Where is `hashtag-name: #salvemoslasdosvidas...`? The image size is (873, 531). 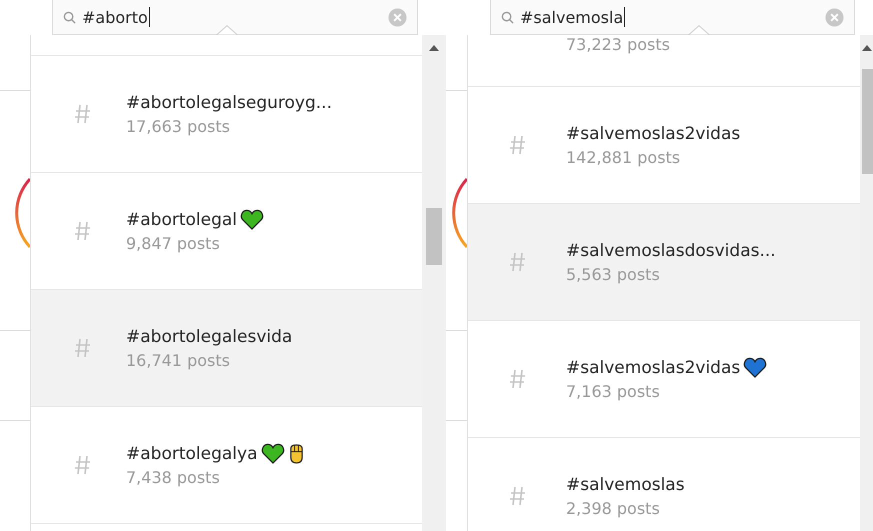 hashtag-name: #salvemoslasdosvidas... is located at coordinates (671, 250).